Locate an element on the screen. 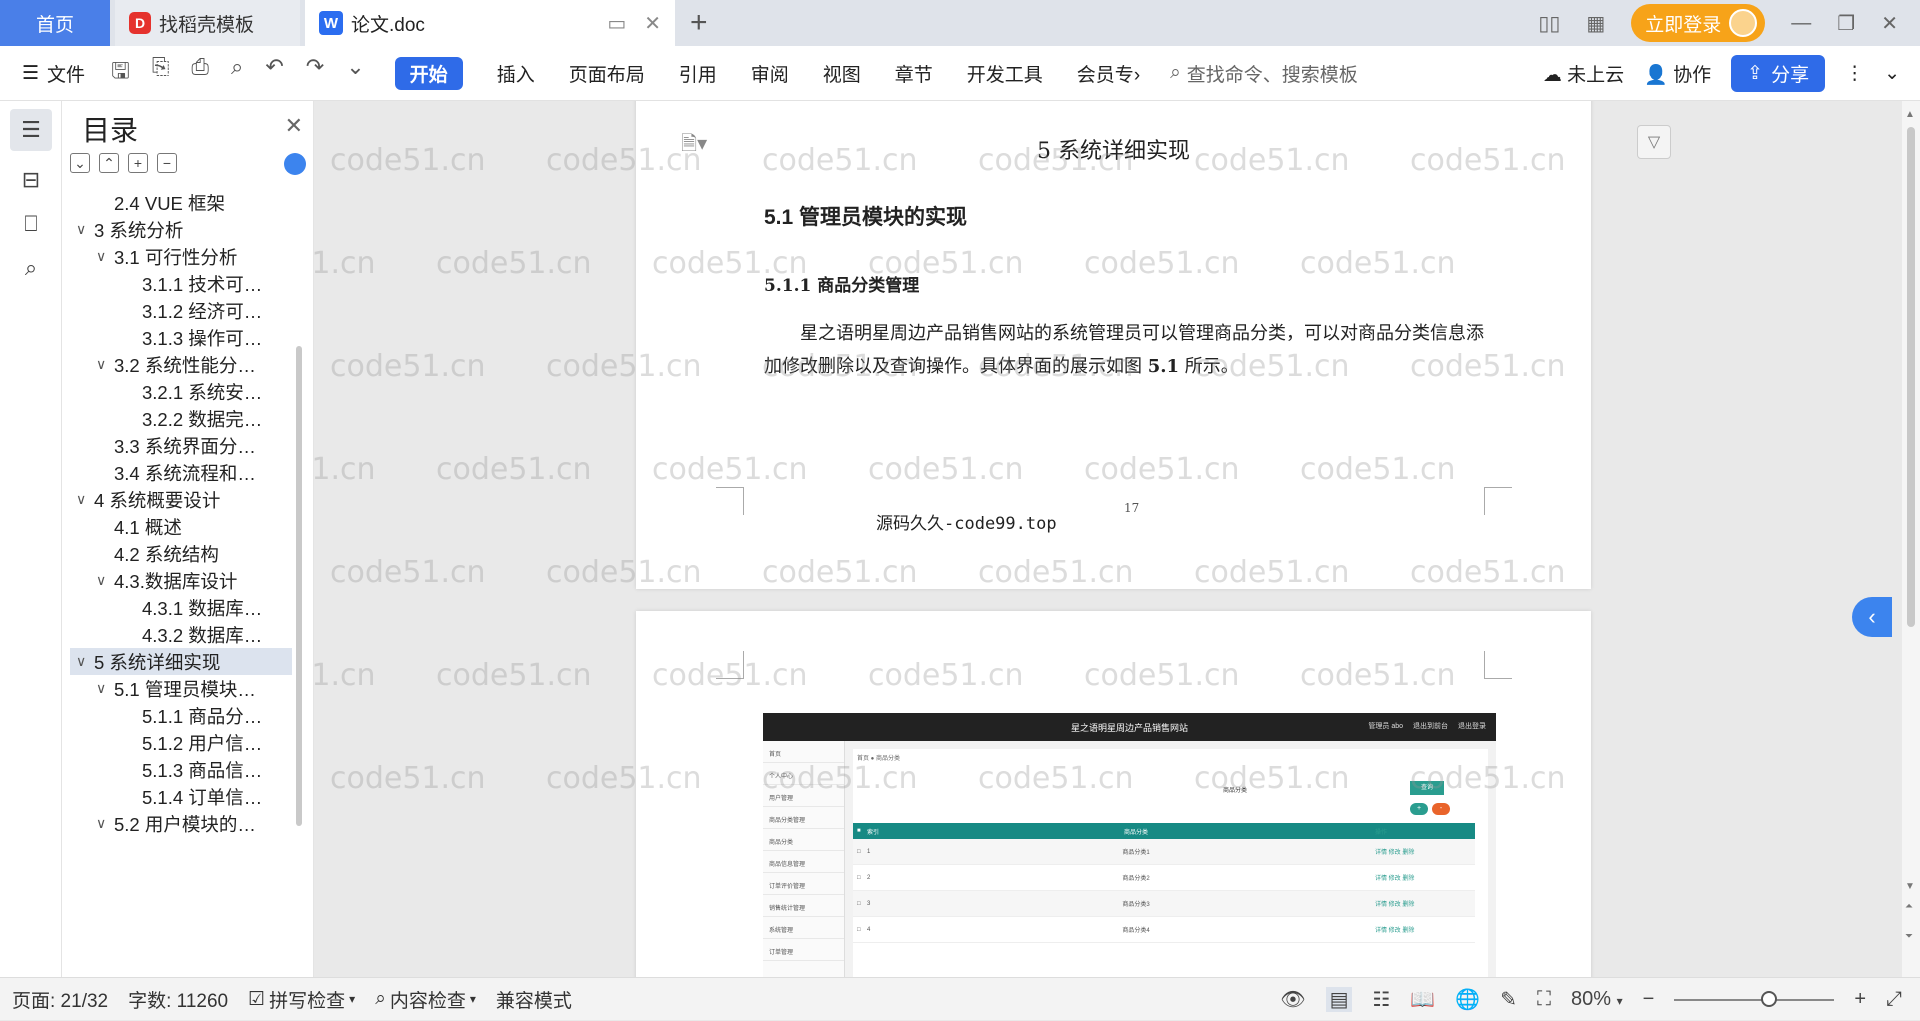 This screenshot has height=1021, width=1920. zoom-slider-knob is located at coordinates (1768, 998).